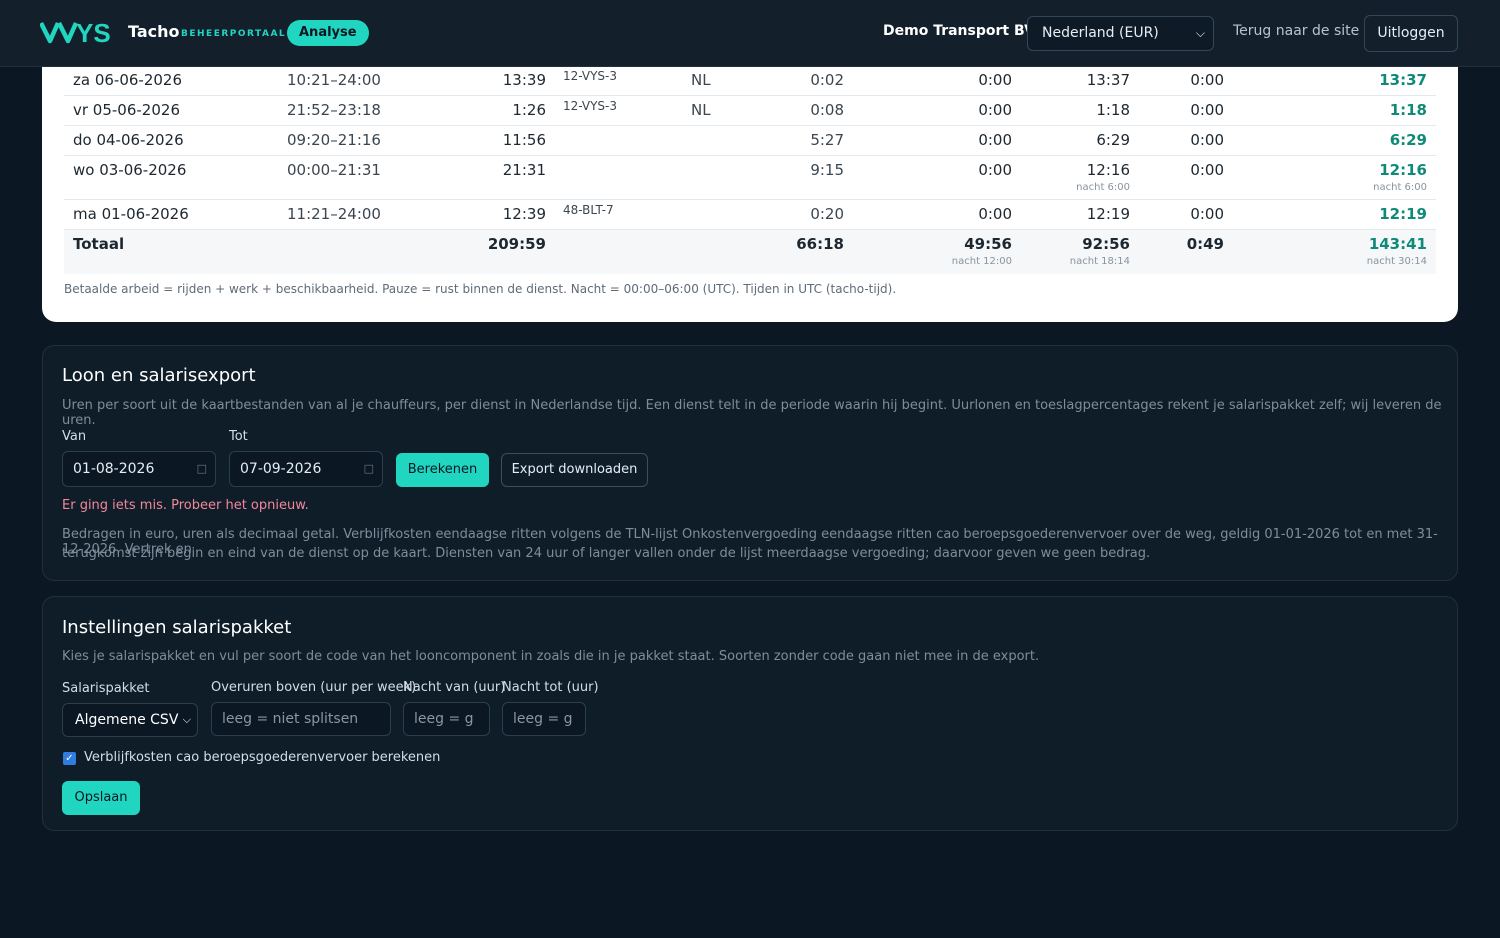 The width and height of the screenshot is (1500, 938). Describe the element at coordinates (1397, 244) in the screenshot. I see `total-paid: 143:41` at that location.